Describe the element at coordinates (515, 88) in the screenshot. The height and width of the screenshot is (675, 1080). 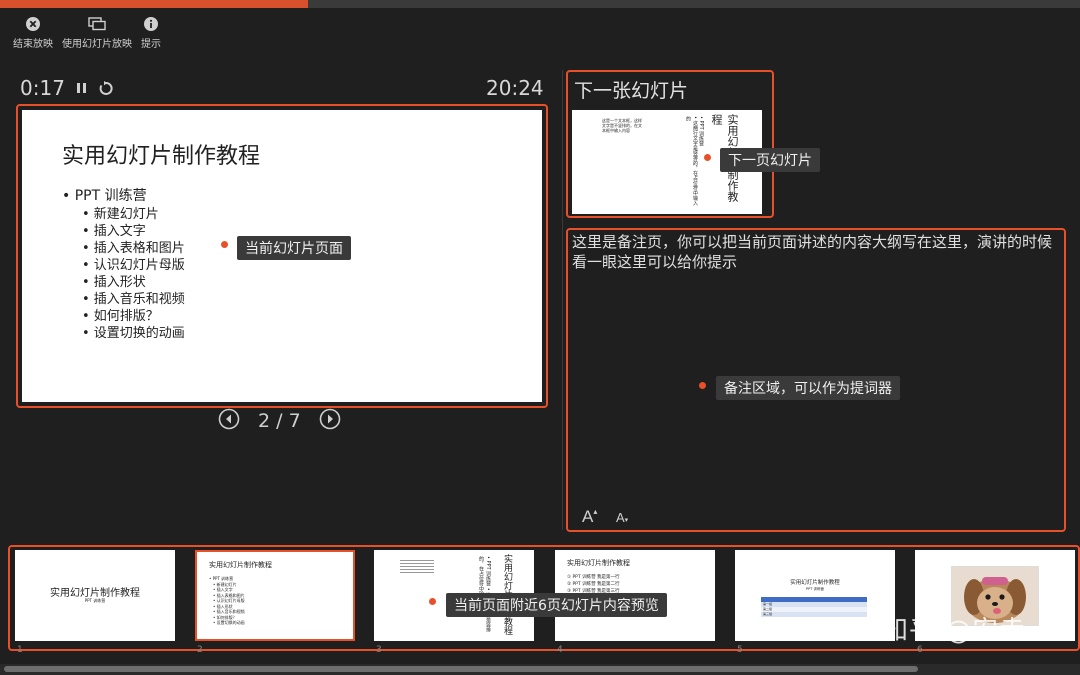
I see `clock-time: 20:24` at that location.